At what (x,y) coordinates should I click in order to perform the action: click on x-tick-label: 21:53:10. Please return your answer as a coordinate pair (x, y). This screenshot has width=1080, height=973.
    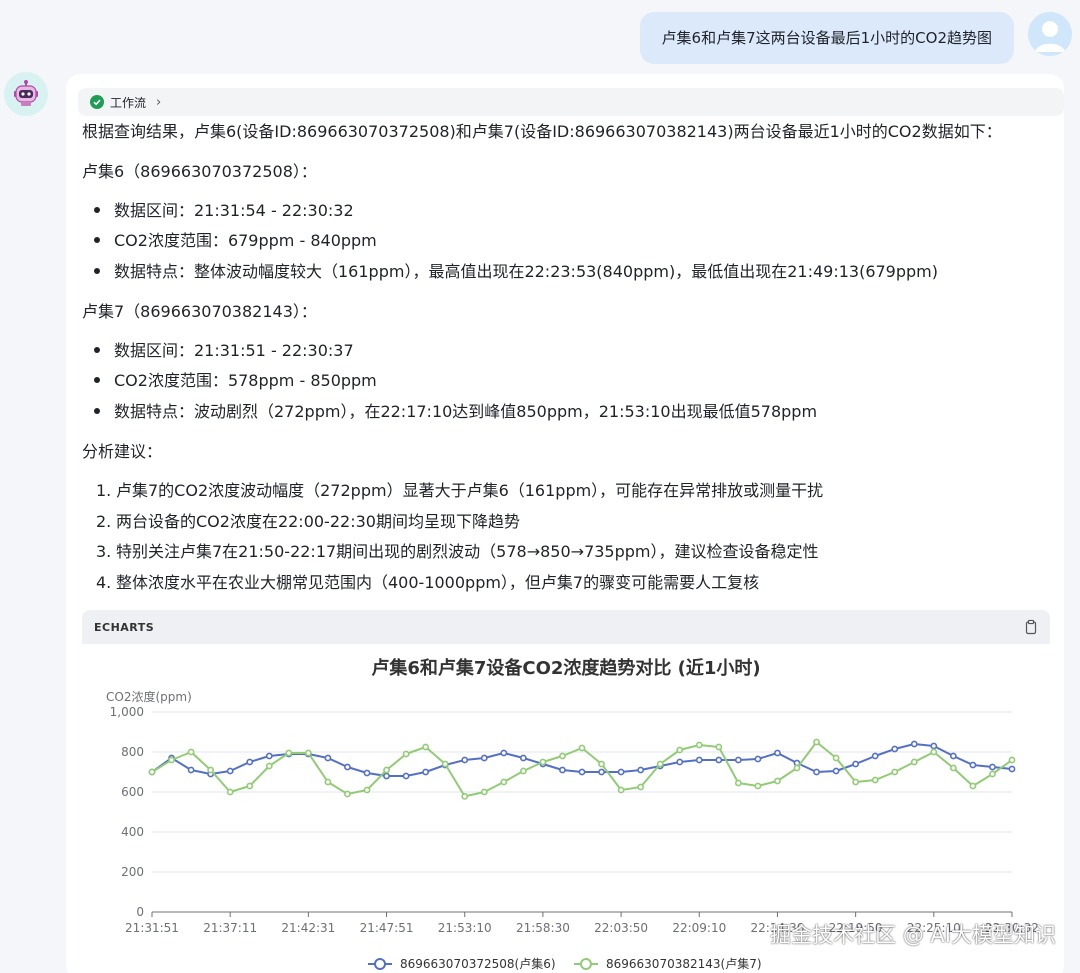
    Looking at the image, I should click on (465, 928).